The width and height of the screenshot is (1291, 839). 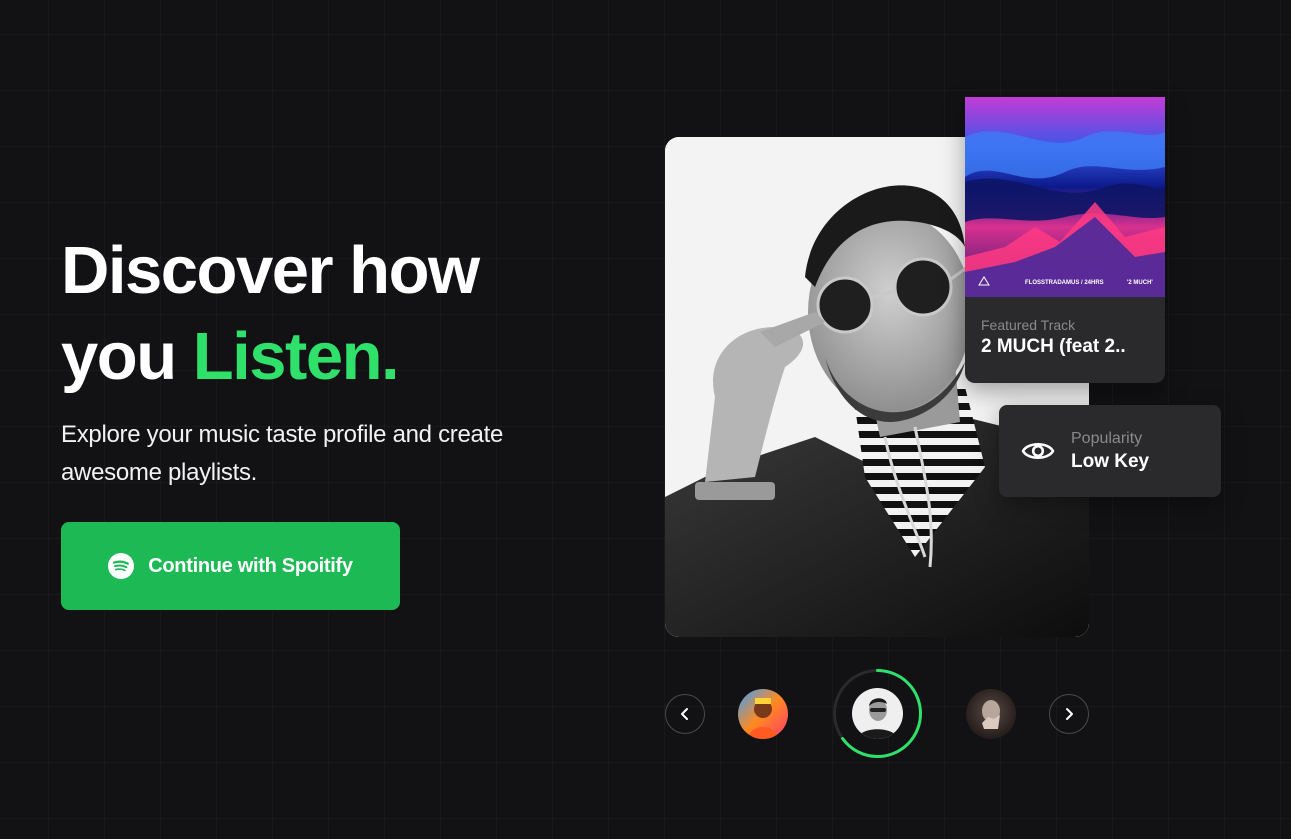 What do you see at coordinates (270, 314) in the screenshot?
I see `hero-title: Discover how you Listen.` at bounding box center [270, 314].